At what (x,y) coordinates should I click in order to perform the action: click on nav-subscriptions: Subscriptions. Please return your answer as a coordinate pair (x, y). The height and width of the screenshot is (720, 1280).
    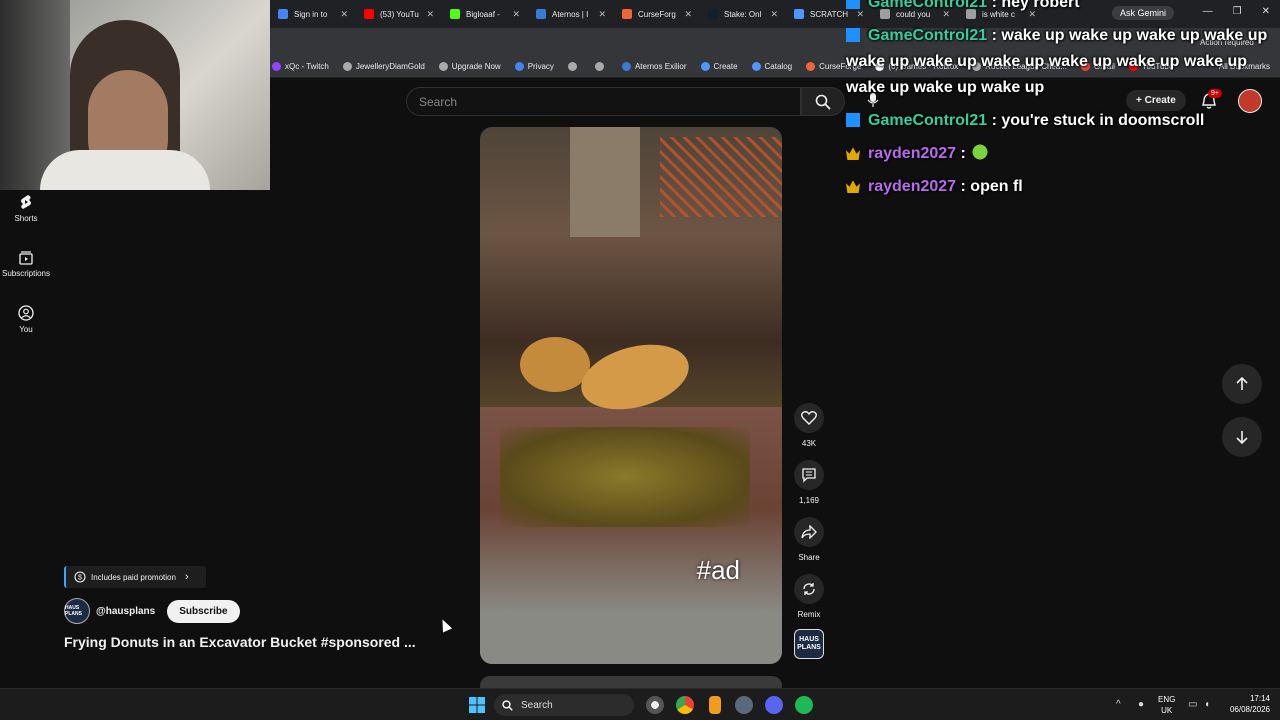
    Looking at the image, I should click on (26, 263).